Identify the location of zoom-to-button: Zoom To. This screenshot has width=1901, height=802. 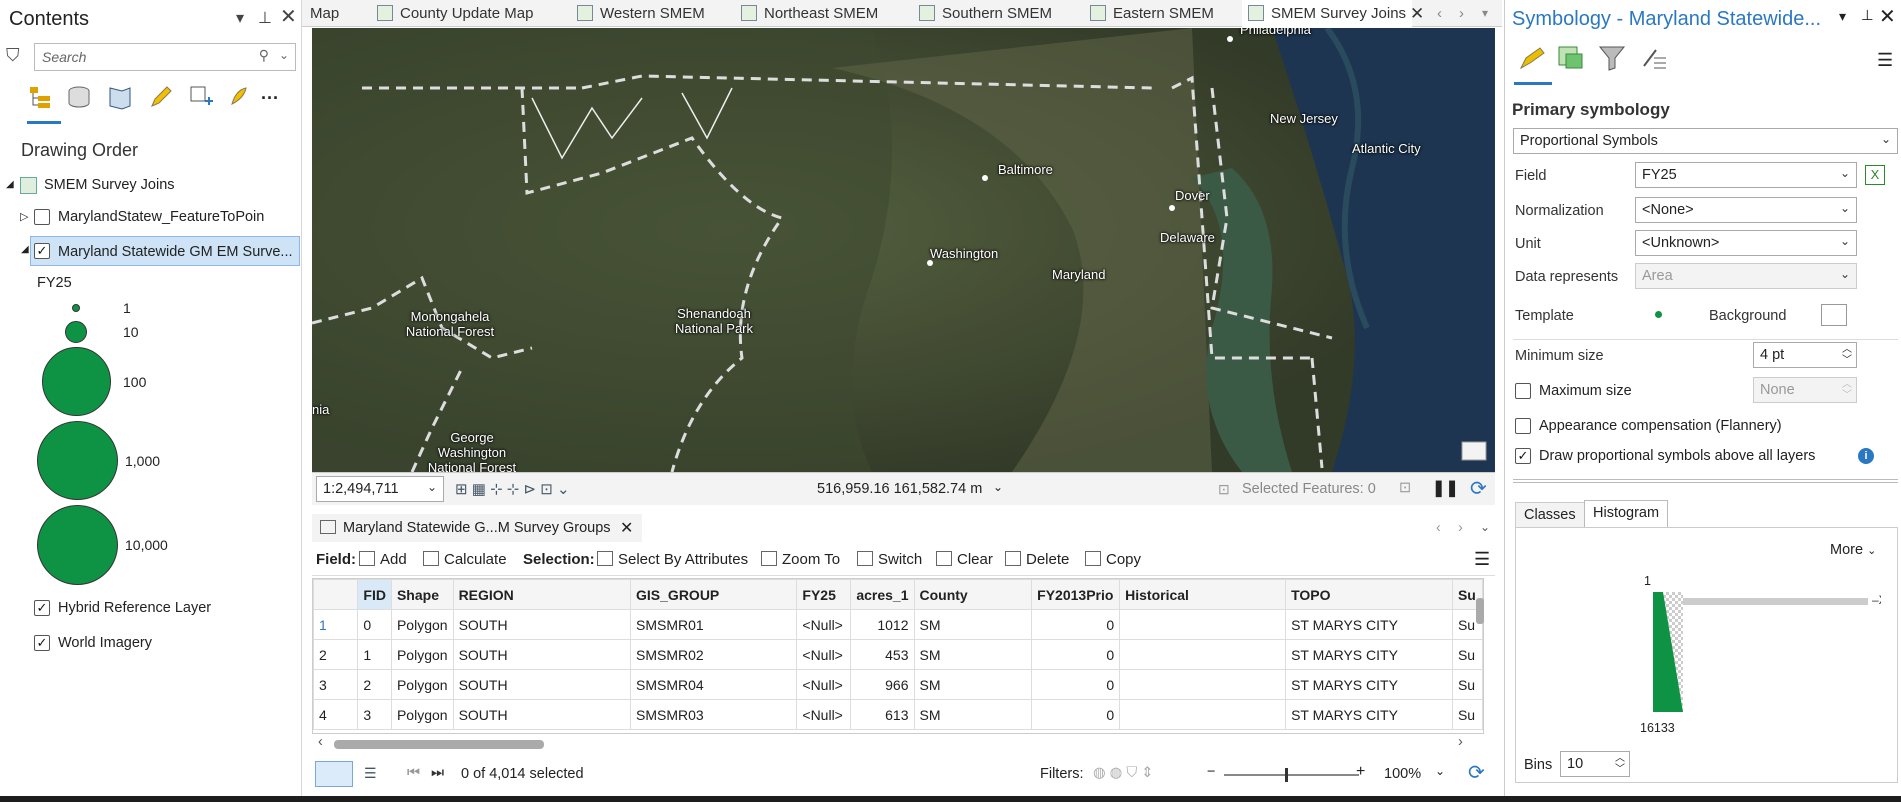
(800, 559).